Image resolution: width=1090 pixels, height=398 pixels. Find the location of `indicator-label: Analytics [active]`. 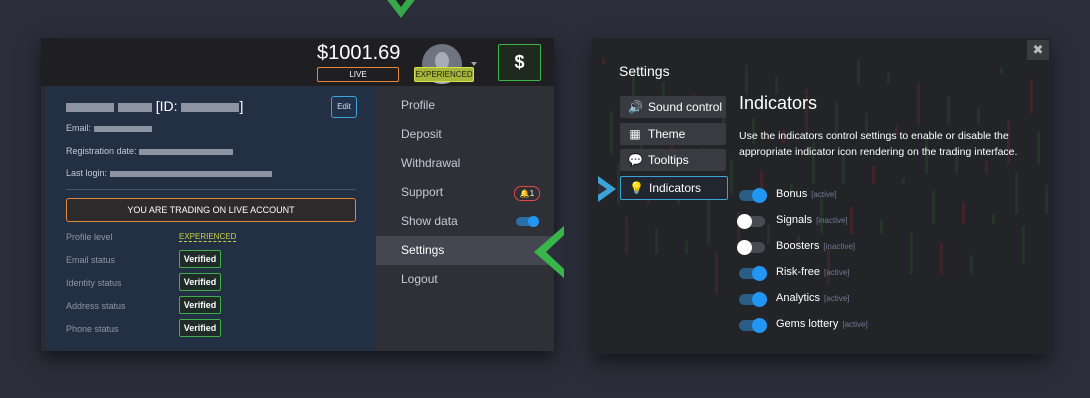

indicator-label: Analytics [active] is located at coordinates (812, 298).